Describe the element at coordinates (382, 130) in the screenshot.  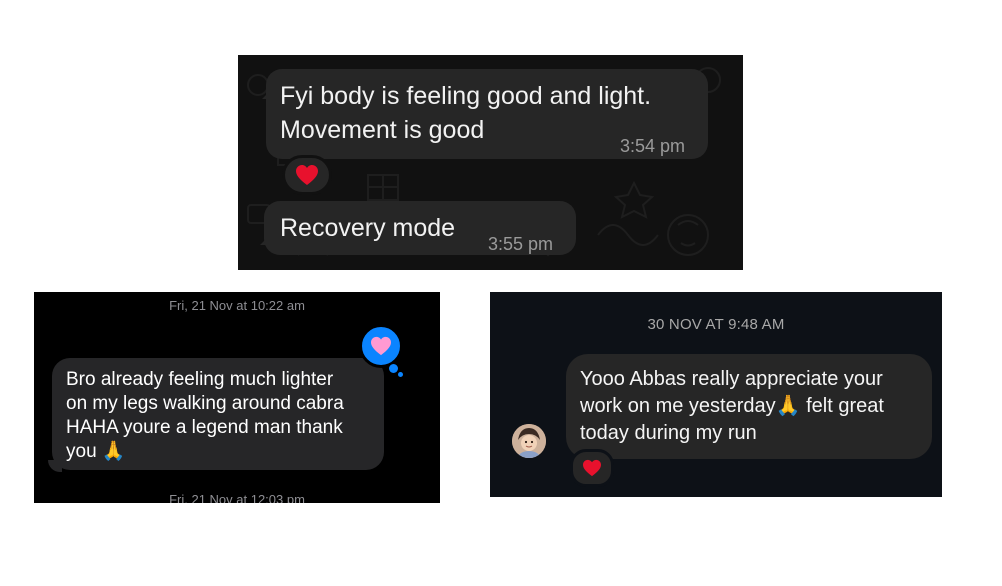
I see `message-text-line: Movement is good` at that location.